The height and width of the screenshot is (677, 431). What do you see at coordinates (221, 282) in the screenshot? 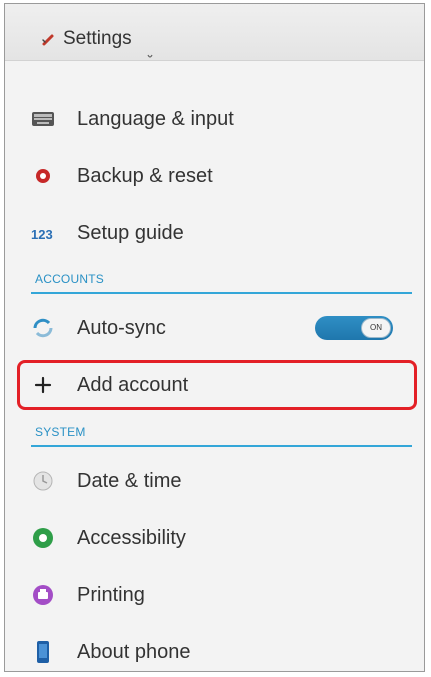
I see `section-header-accounts: ACCOUNTS` at bounding box center [221, 282].